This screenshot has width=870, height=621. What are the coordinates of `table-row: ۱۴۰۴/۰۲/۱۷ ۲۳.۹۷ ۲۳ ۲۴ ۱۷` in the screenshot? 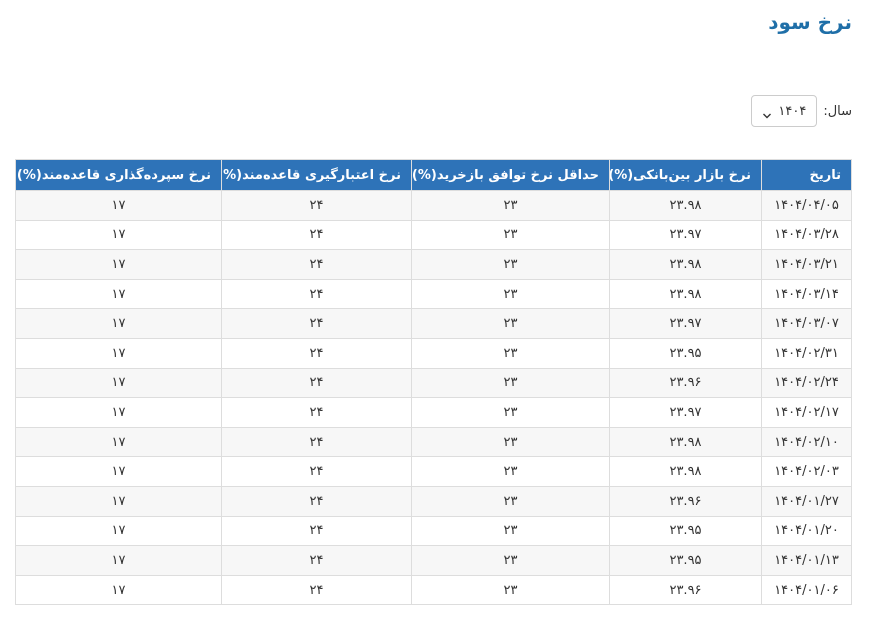 It's located at (433, 412).